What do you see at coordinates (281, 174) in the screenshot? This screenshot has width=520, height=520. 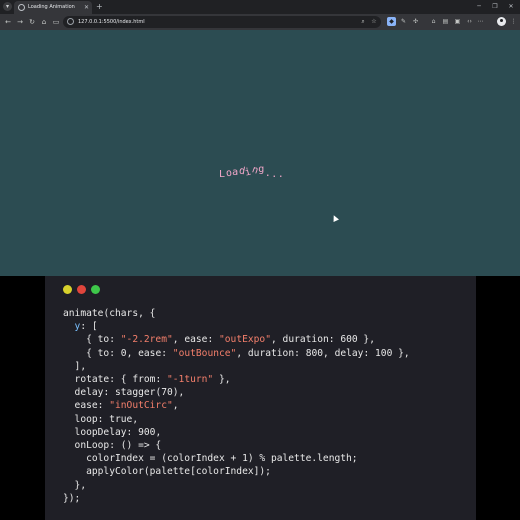 I see `loading-char: .` at bounding box center [281, 174].